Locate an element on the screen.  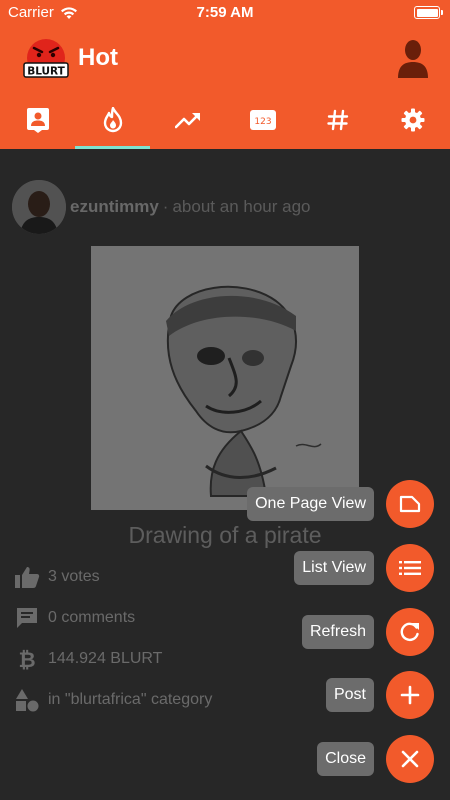
person-card-icon is located at coordinates (37, 120).